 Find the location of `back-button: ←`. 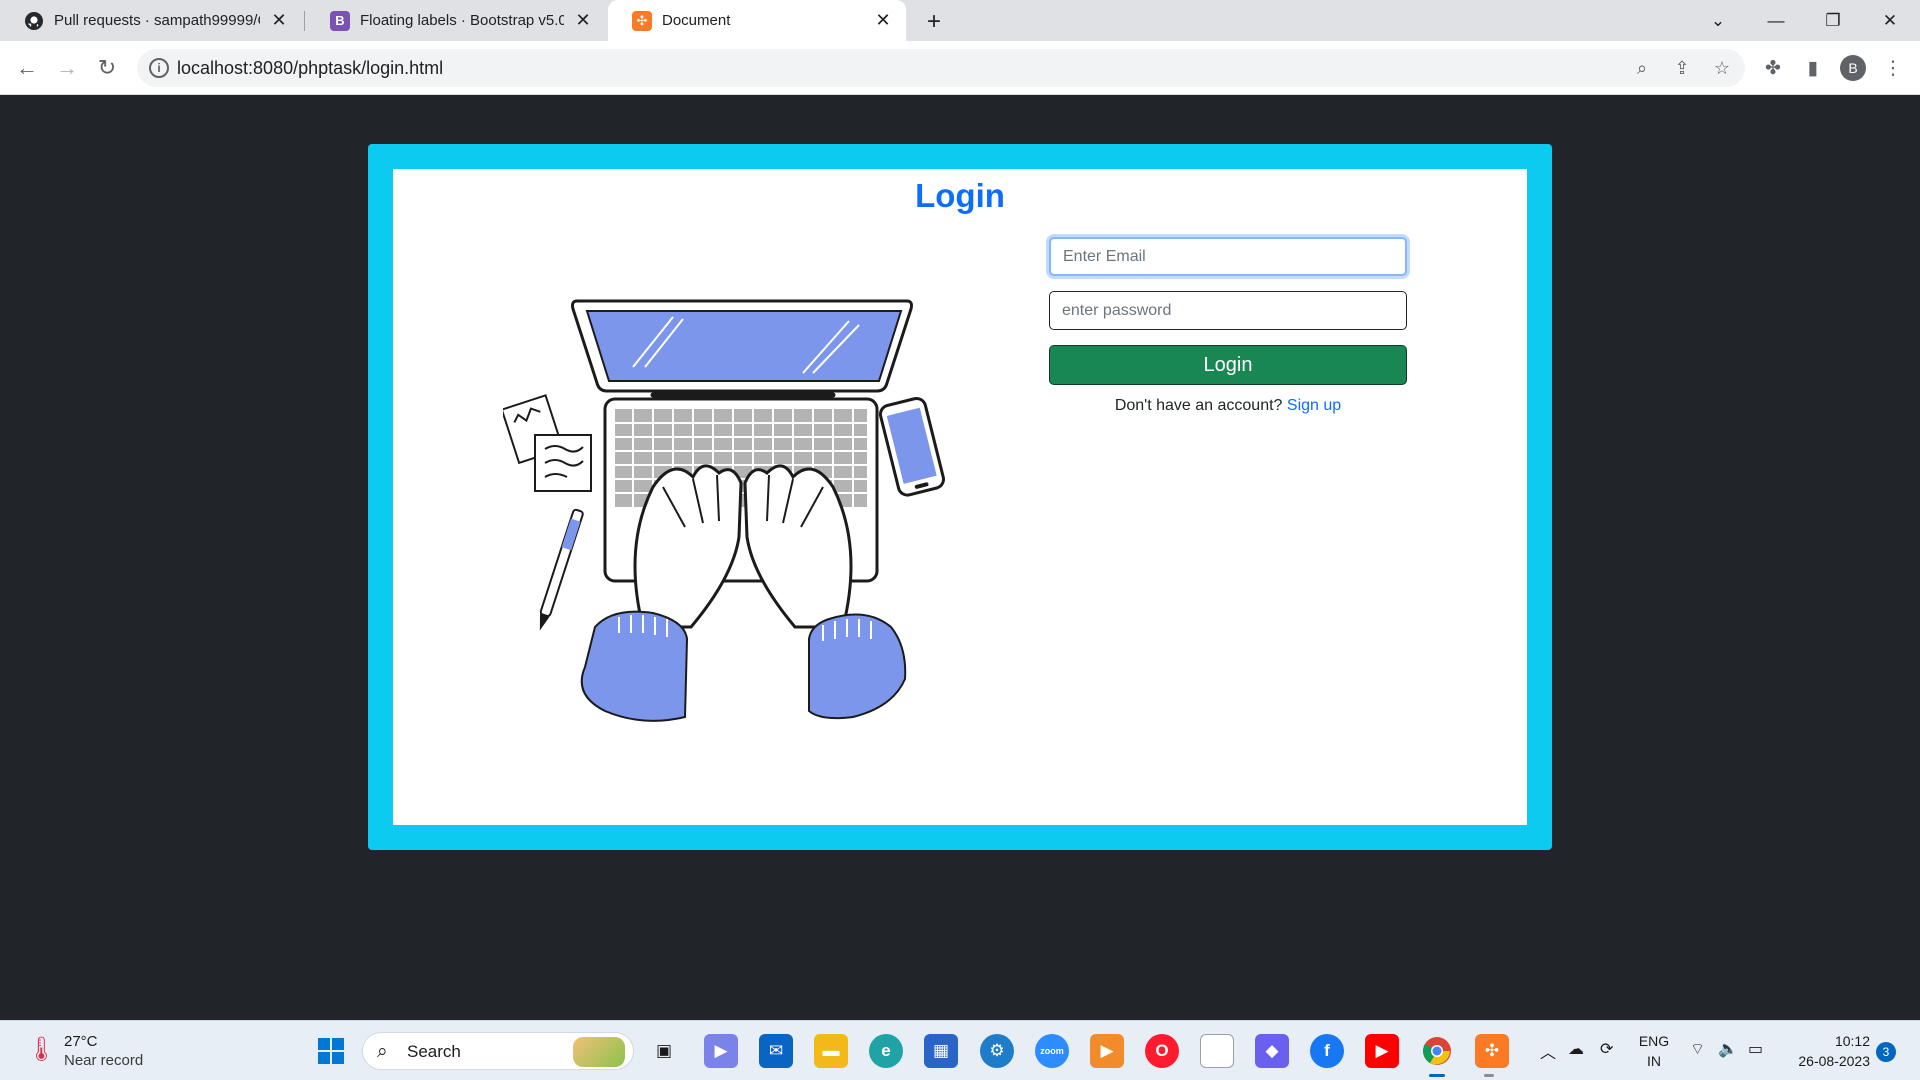

back-button: ← is located at coordinates (27, 68).